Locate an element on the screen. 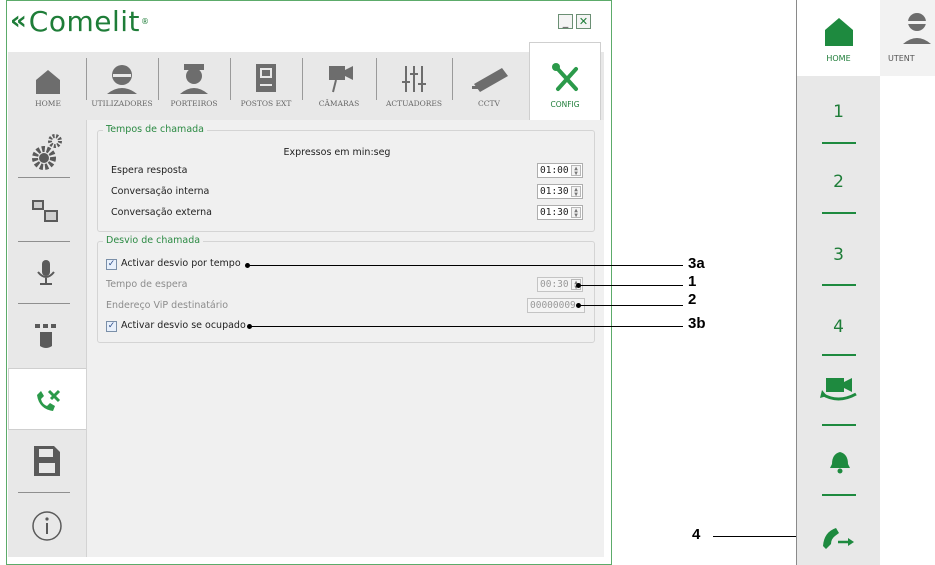 This screenshot has height=565, width=935. timed-divert-checkbox: ✓ is located at coordinates (111, 264).